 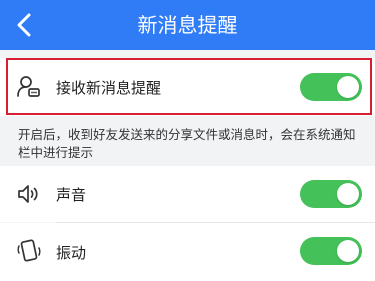 I want to click on sound-toggle, so click(x=331, y=194).